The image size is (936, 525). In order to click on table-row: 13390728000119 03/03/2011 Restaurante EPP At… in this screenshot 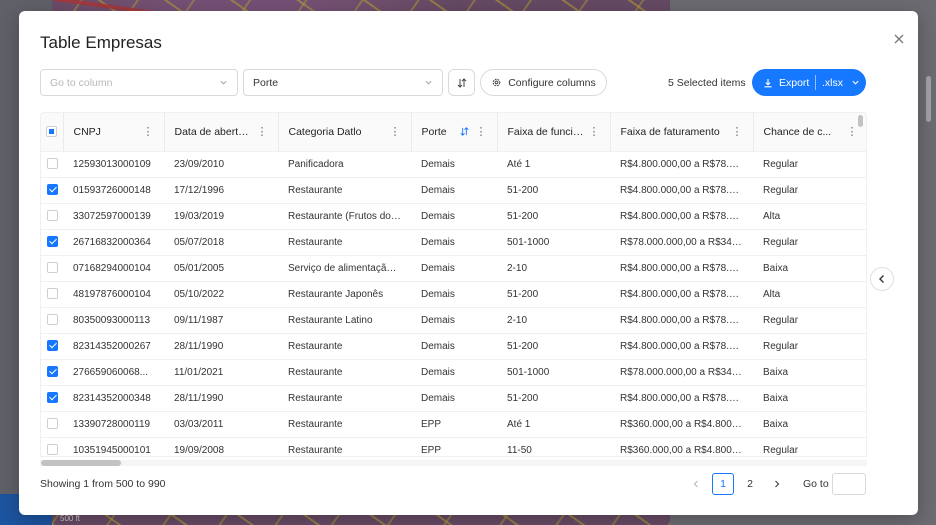, I will do `click(453, 424)`.